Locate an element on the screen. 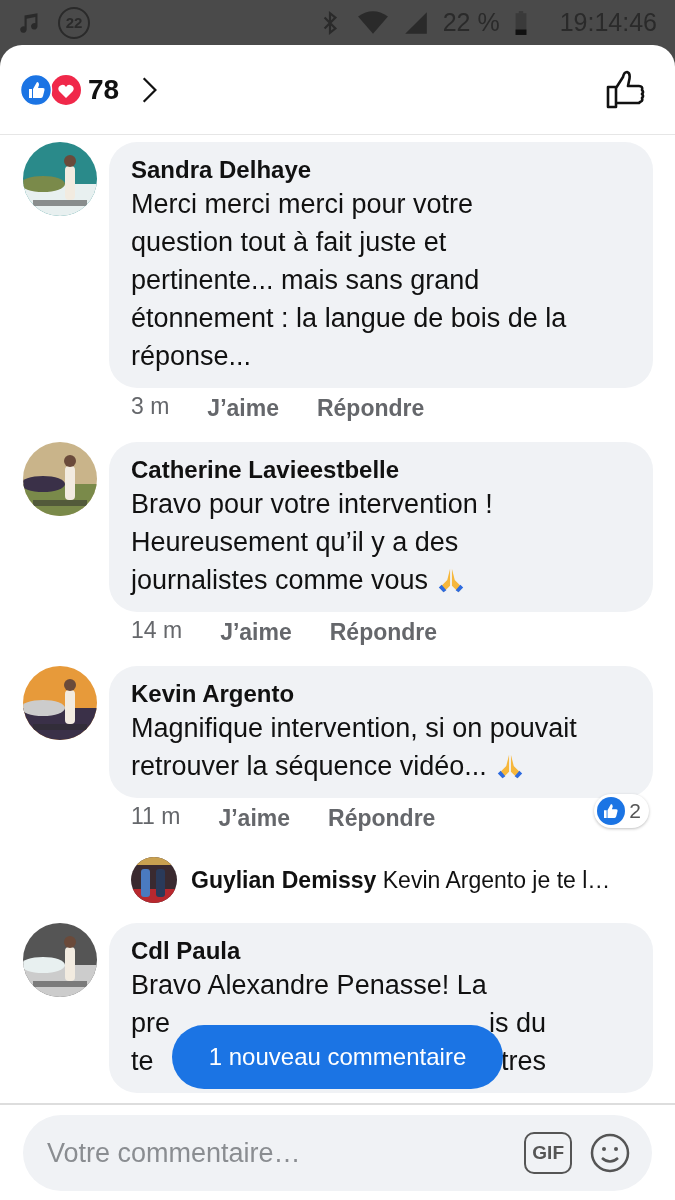 Image resolution: width=675 pixels, height=1200 pixels. author-name: Catherine Lavieestbelle is located at coordinates (382, 470).